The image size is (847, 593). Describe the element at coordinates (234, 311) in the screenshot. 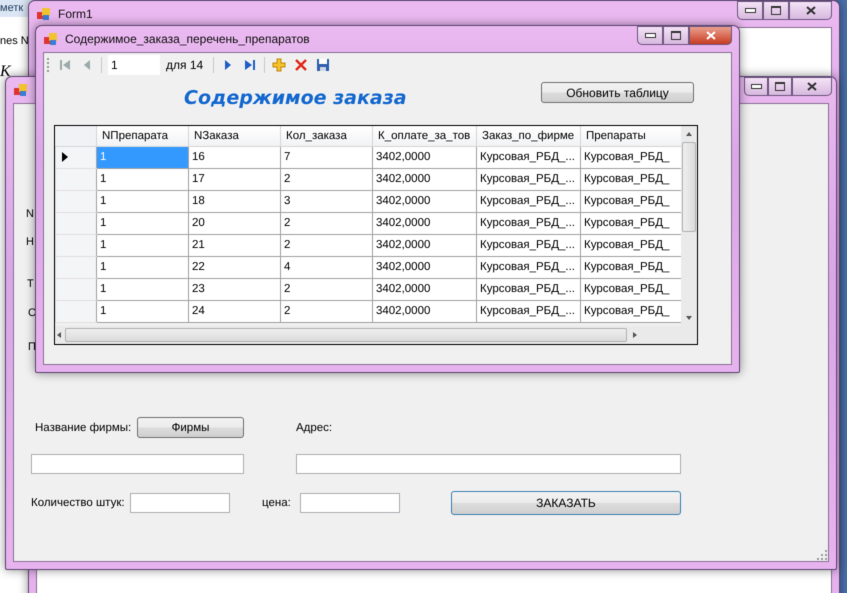

I see `table-cell: 24` at that location.